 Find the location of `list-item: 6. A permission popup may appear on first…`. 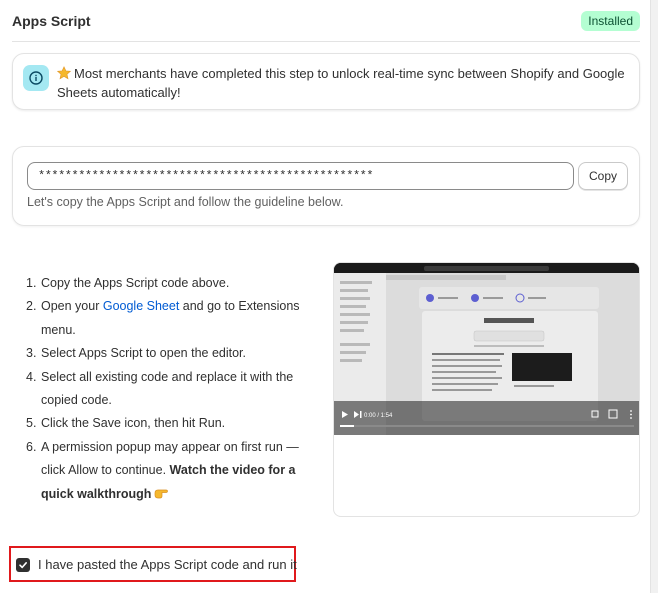

list-item: 6. A permission popup may appear on first… is located at coordinates (162, 470).